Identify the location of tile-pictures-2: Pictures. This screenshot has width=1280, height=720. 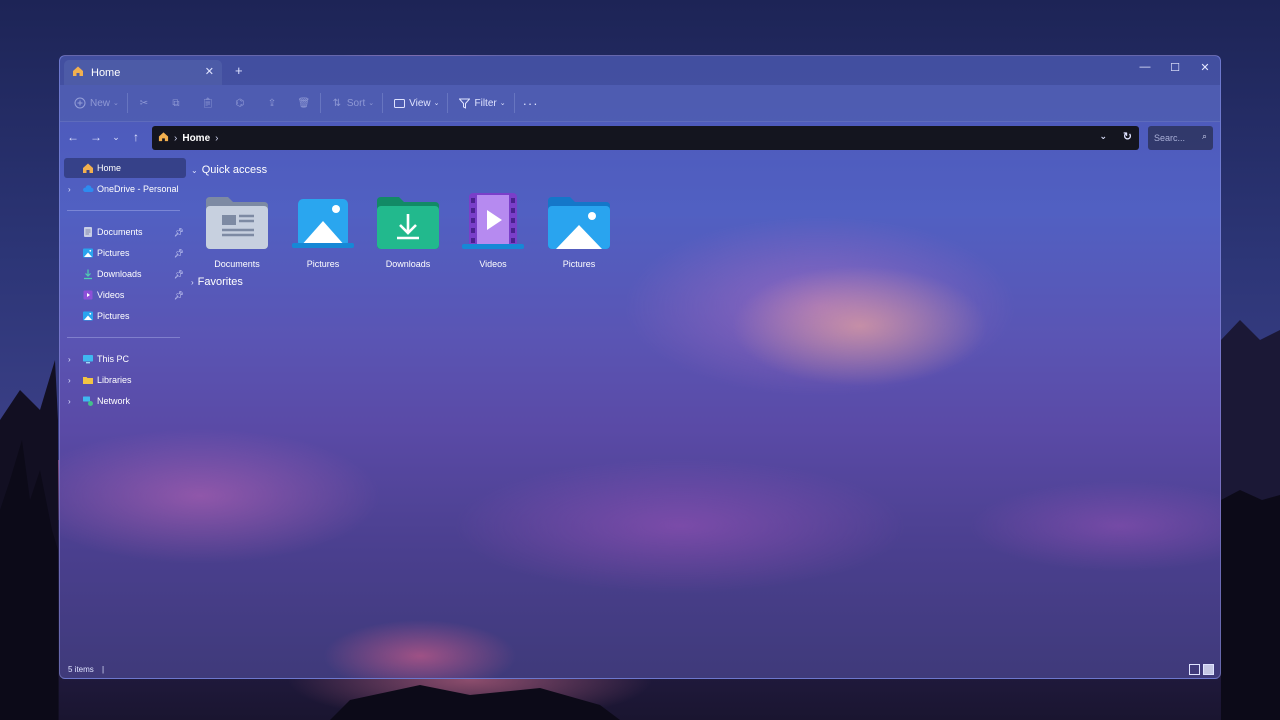
(579, 229).